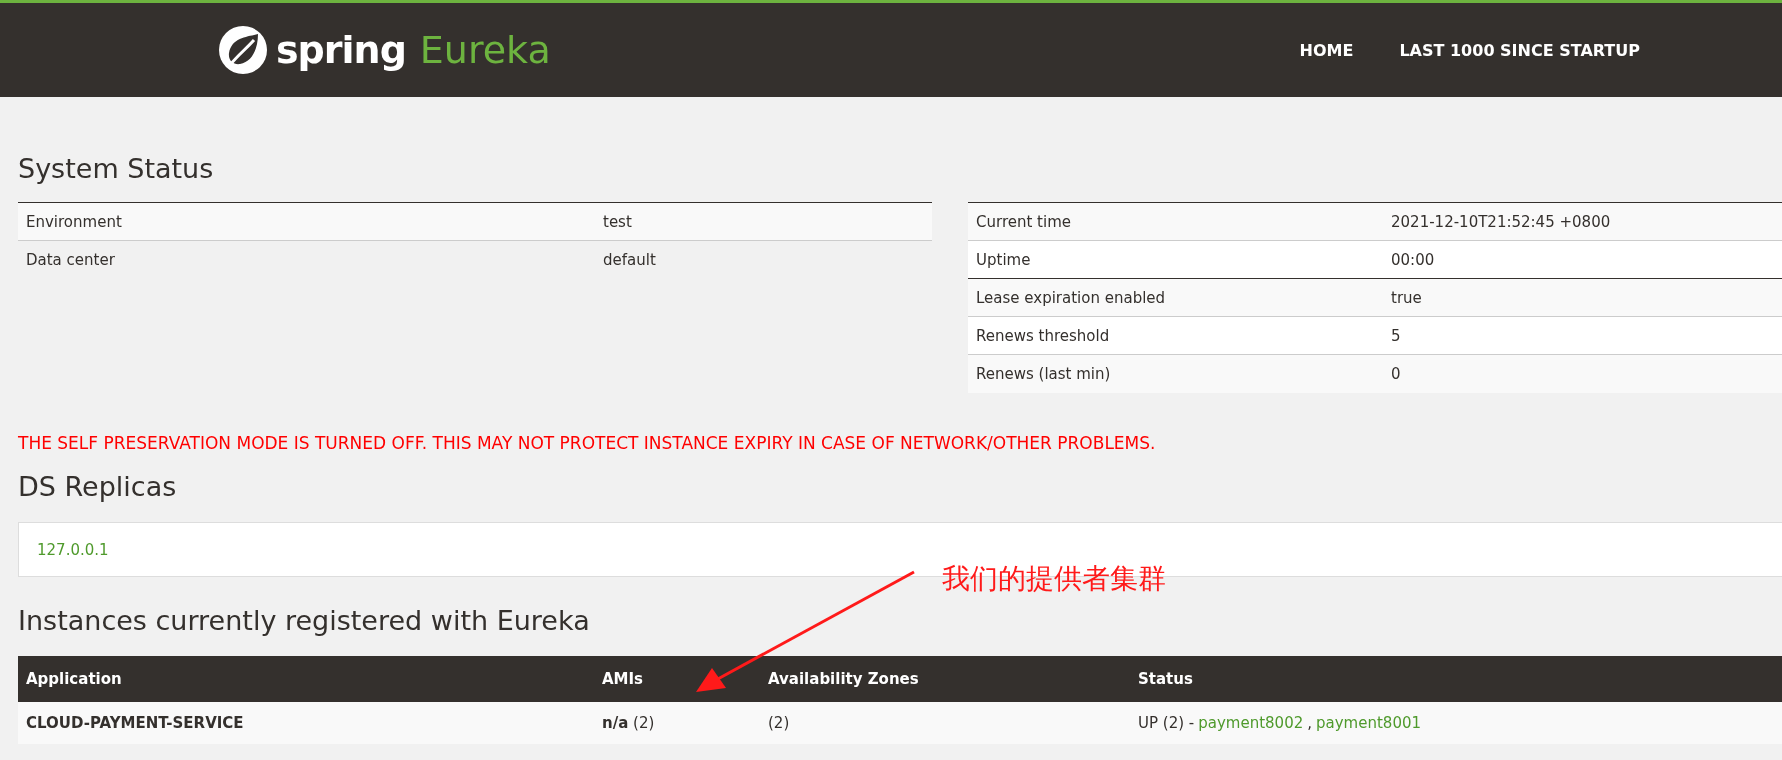 The height and width of the screenshot is (760, 1782). What do you see at coordinates (1175, 373) in the screenshot?
I see `table-cell: Renews (last min)` at bounding box center [1175, 373].